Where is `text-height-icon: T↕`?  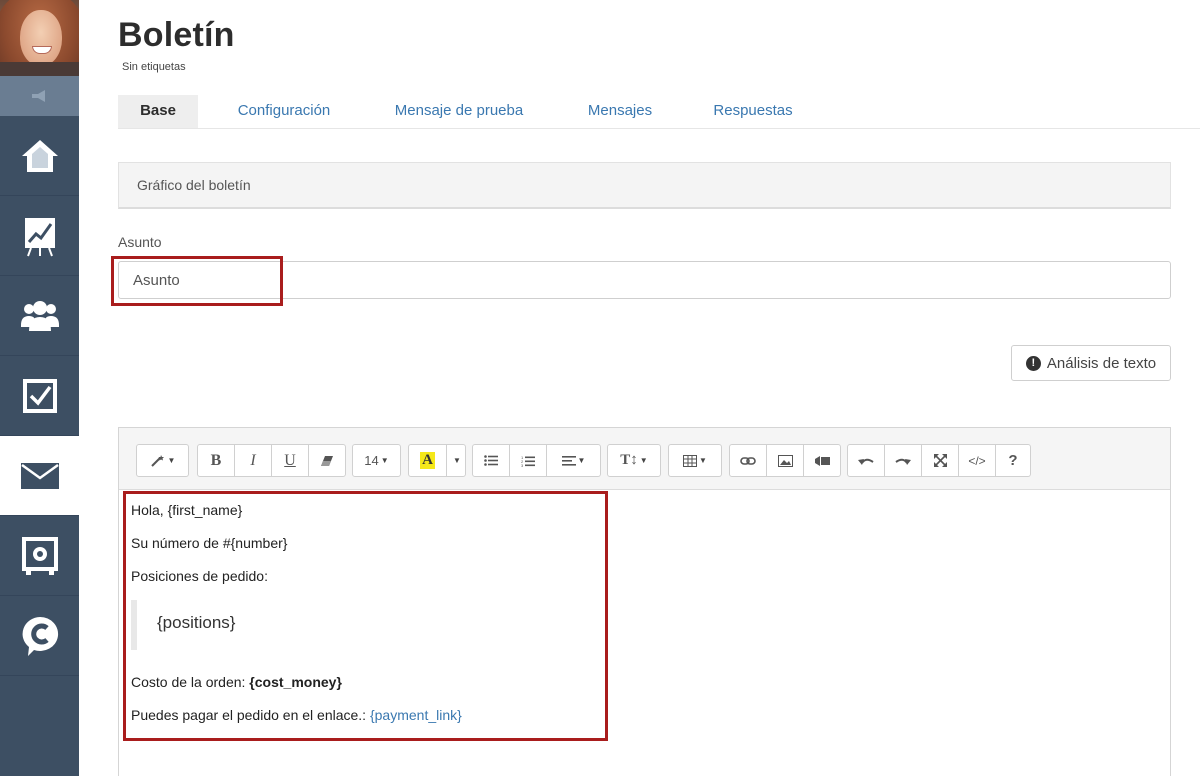 text-height-icon: T↕ is located at coordinates (629, 460).